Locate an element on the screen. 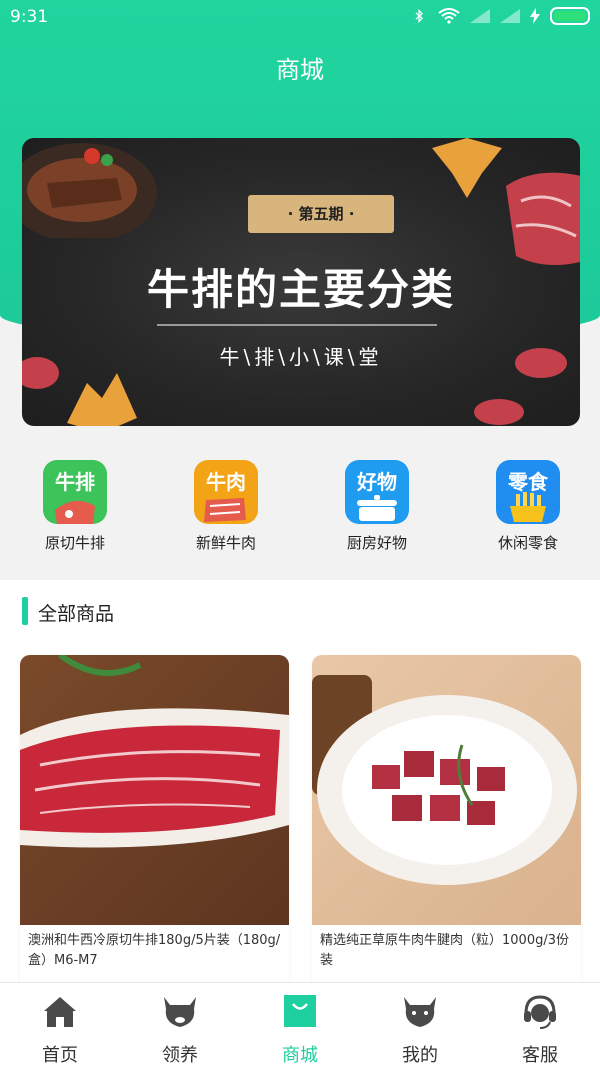  tab-label: 我的 is located at coordinates (420, 1055).